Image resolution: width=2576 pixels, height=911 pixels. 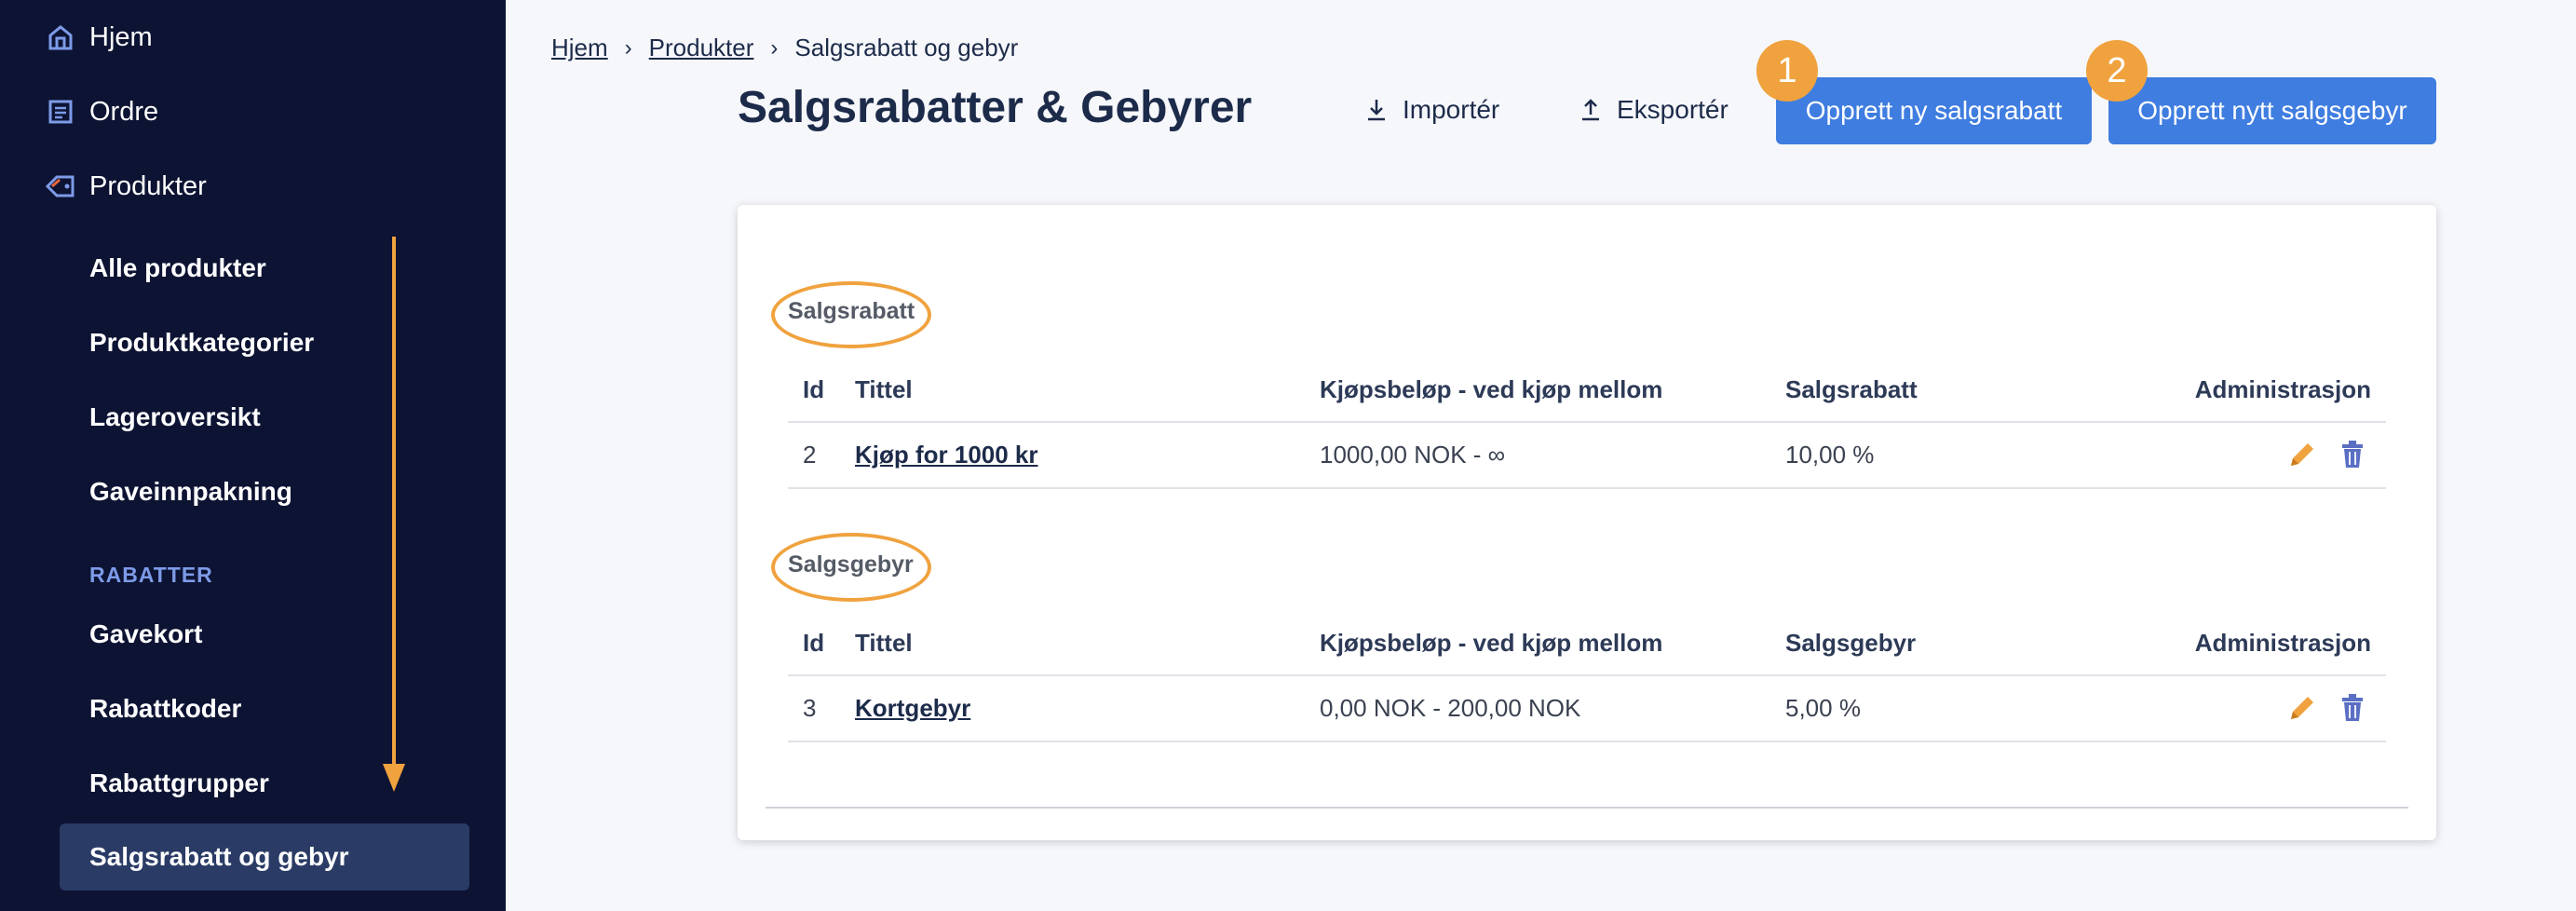 I want to click on download-icon, so click(x=1376, y=110).